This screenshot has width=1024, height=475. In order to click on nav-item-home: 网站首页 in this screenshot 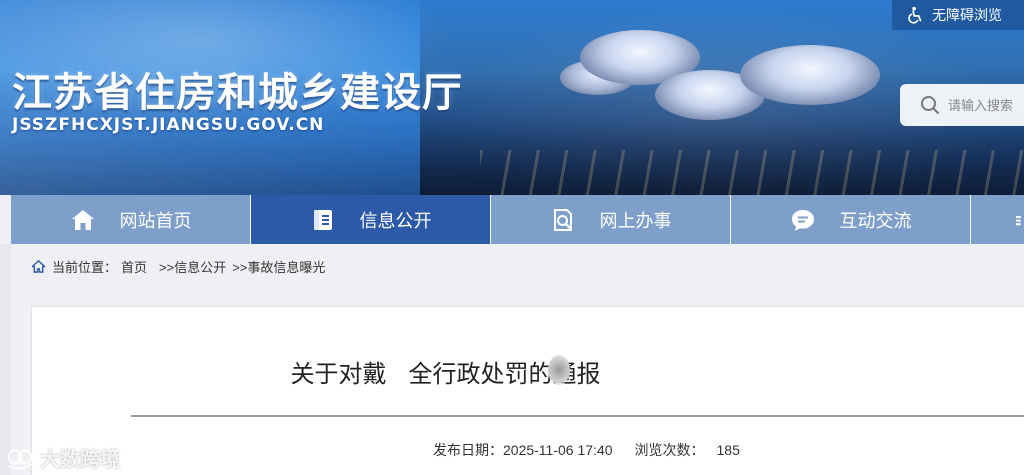, I will do `click(131, 219)`.